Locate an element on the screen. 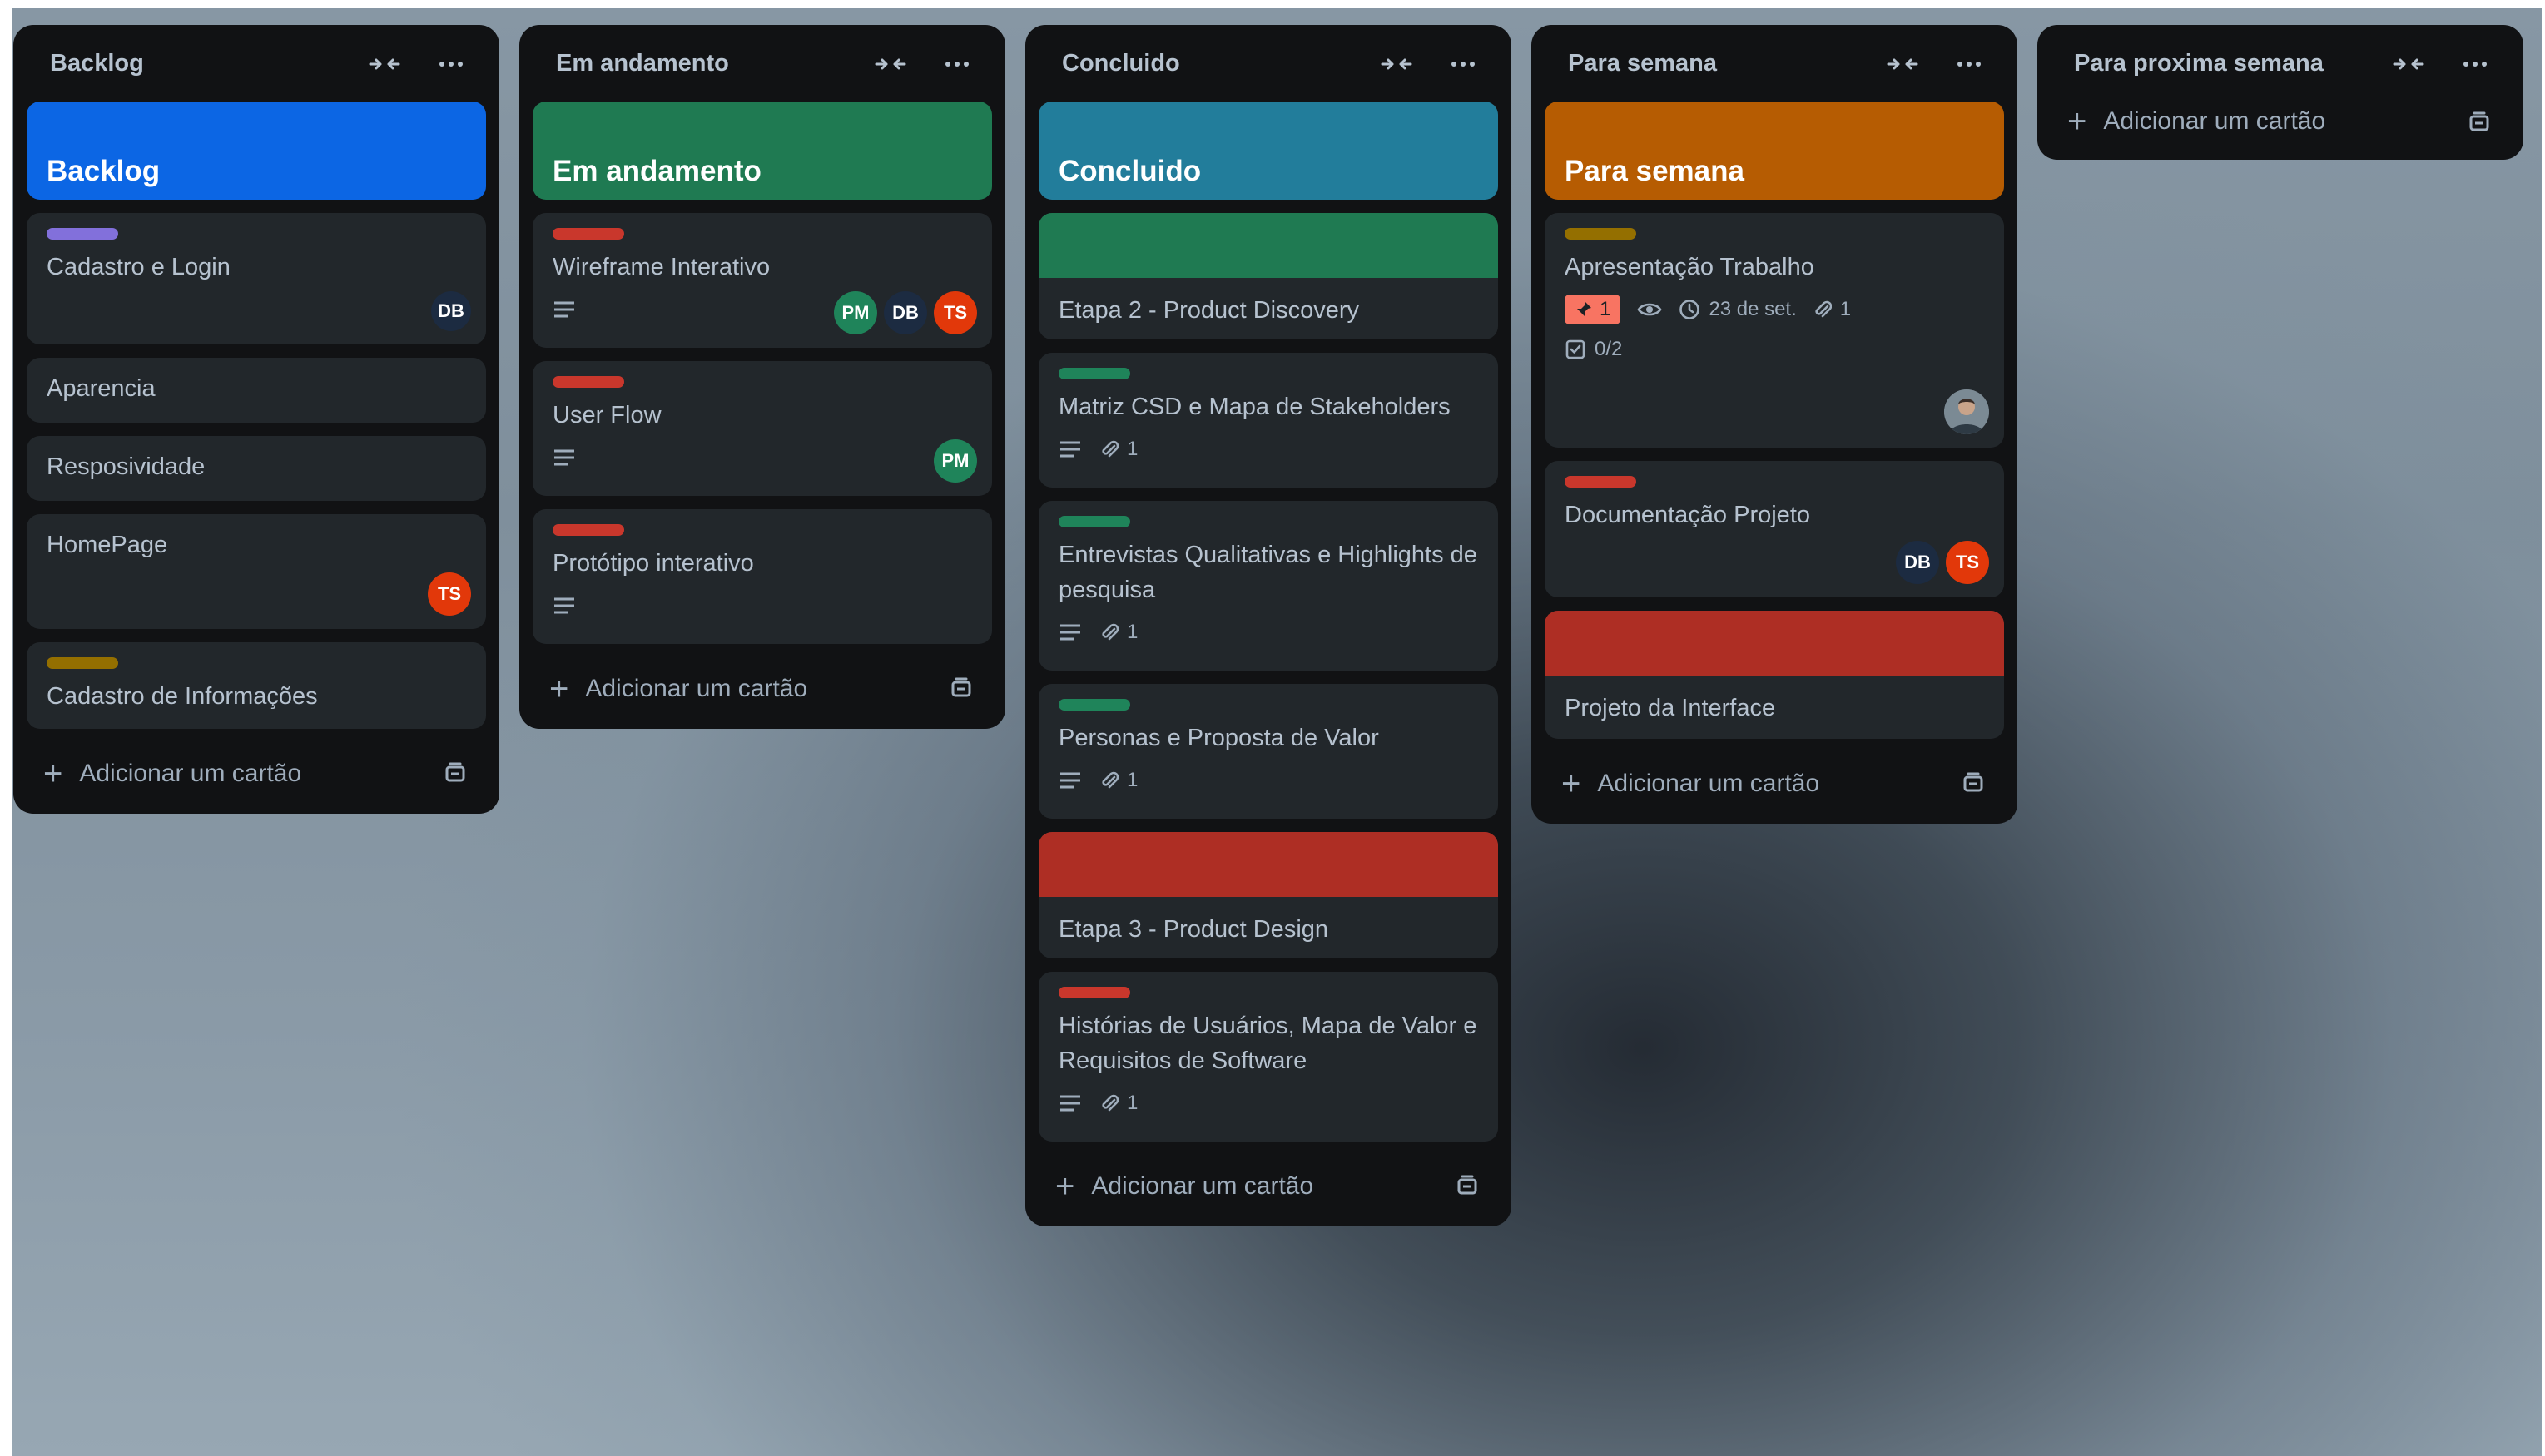 The width and height of the screenshot is (2545, 1456). card-title: Cadastro de Informações is located at coordinates (182, 696).